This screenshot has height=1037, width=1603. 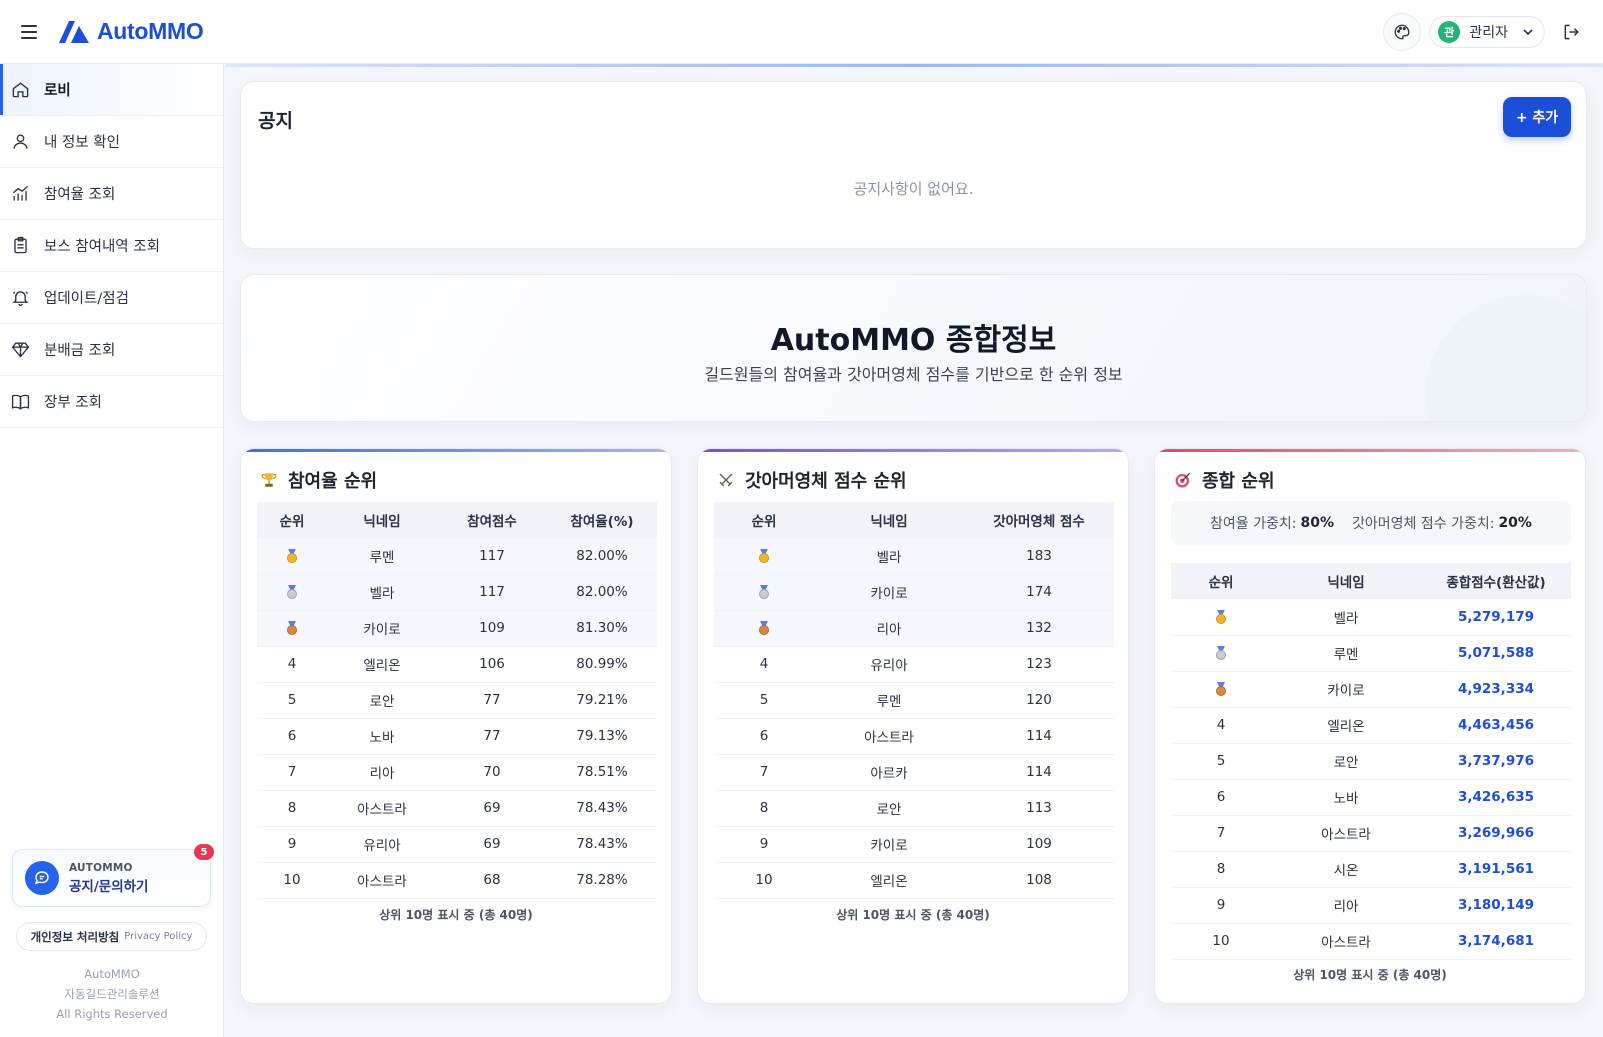 I want to click on table-row: 6 노바 3,426,635, so click(x=1371, y=797).